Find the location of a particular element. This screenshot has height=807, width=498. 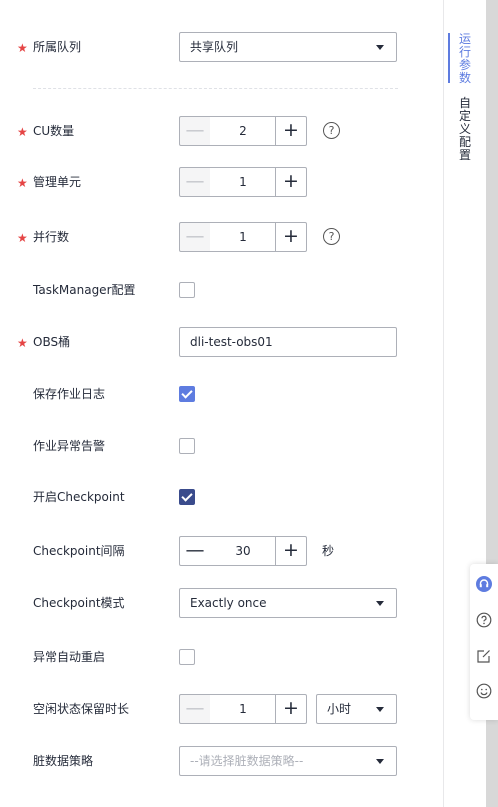

side-tab-panel is located at coordinates (443, 403).